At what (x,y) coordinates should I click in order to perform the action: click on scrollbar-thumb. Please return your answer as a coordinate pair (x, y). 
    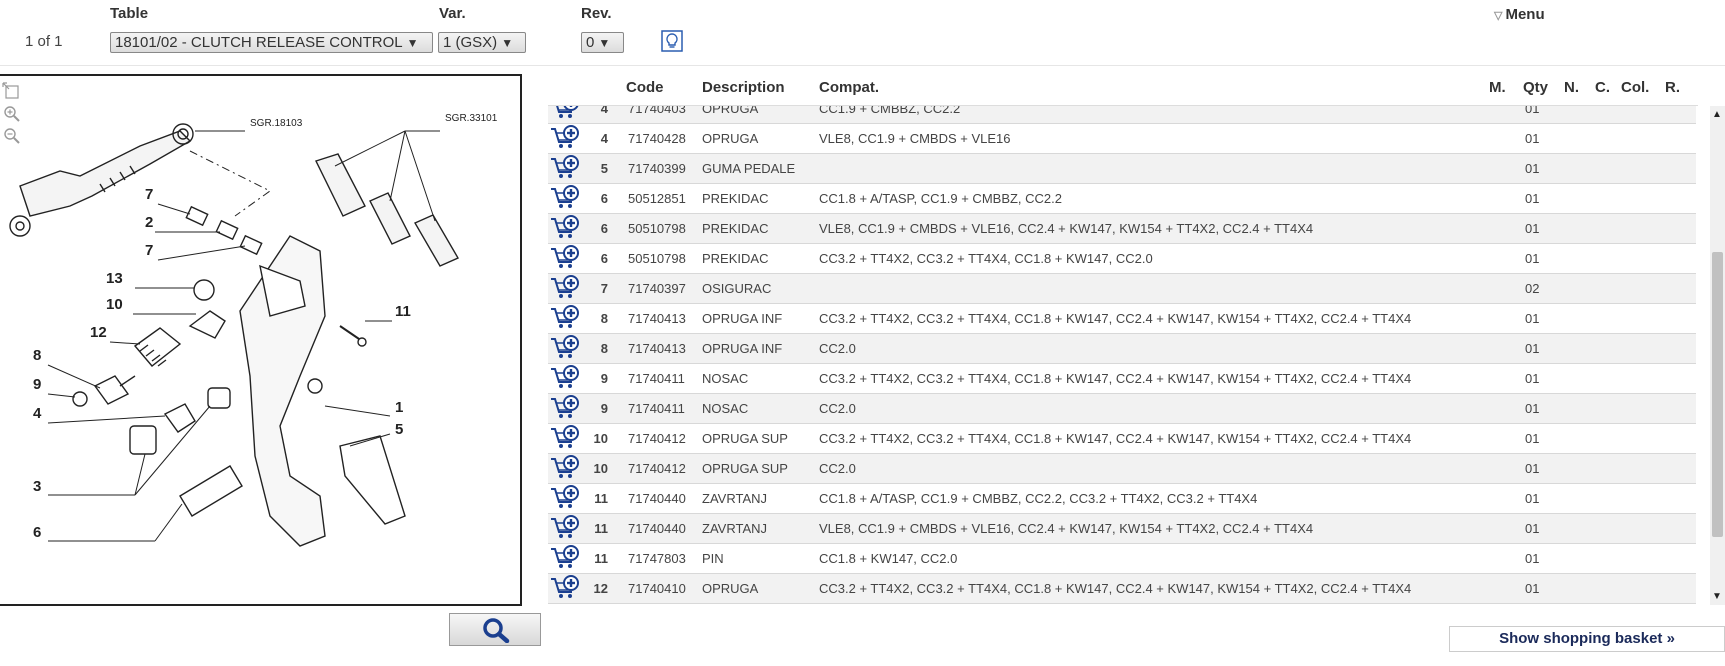
    Looking at the image, I should click on (1717, 394).